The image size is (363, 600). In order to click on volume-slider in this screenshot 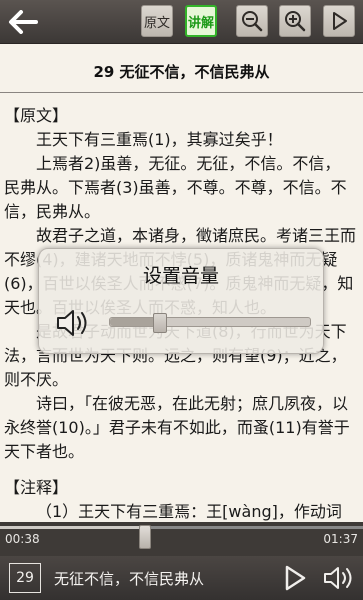, I will do `click(210, 323)`.